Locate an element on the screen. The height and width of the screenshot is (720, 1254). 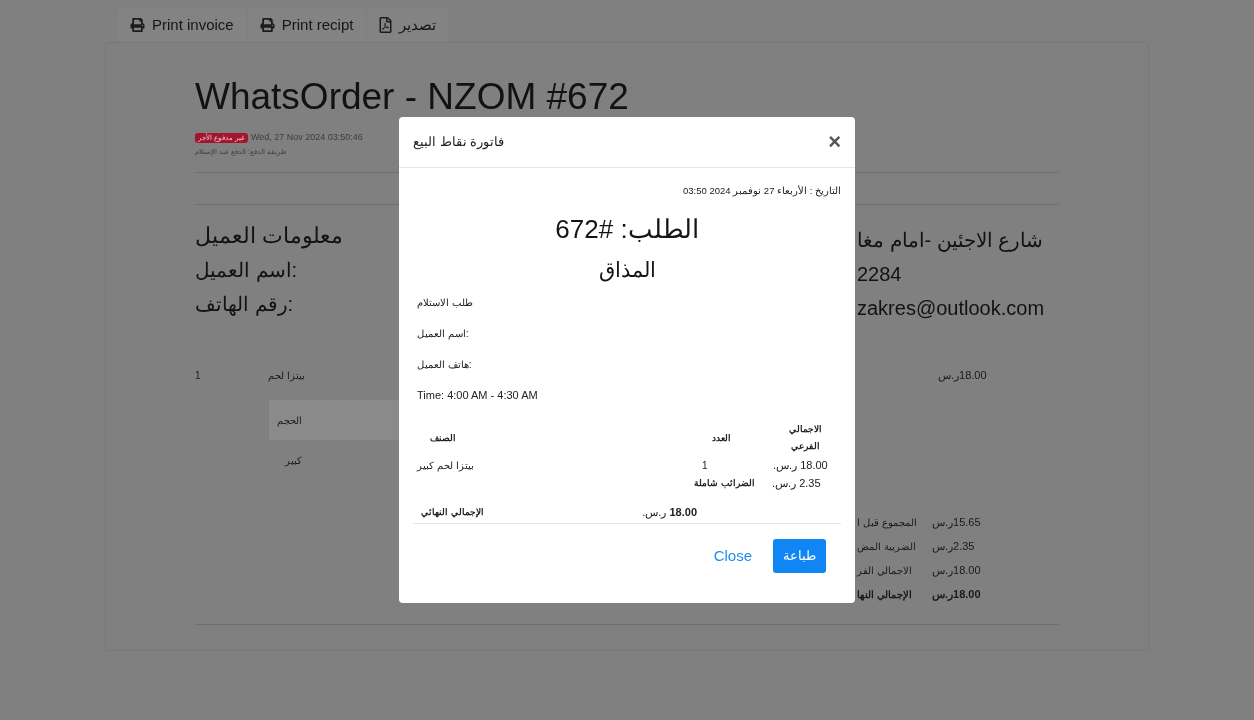
order-detail: اسم العميل: is located at coordinates (443, 334).